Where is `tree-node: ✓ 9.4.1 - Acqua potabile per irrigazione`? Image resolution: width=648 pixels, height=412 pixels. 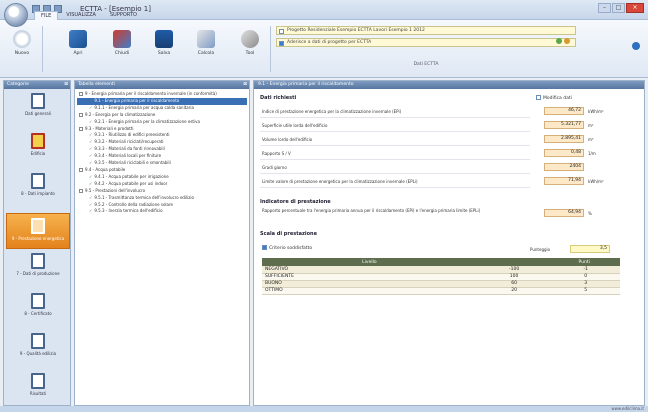
tree-node: ✓ 9.4.1 - Acqua potabile per irrigazione is located at coordinates (162, 177).